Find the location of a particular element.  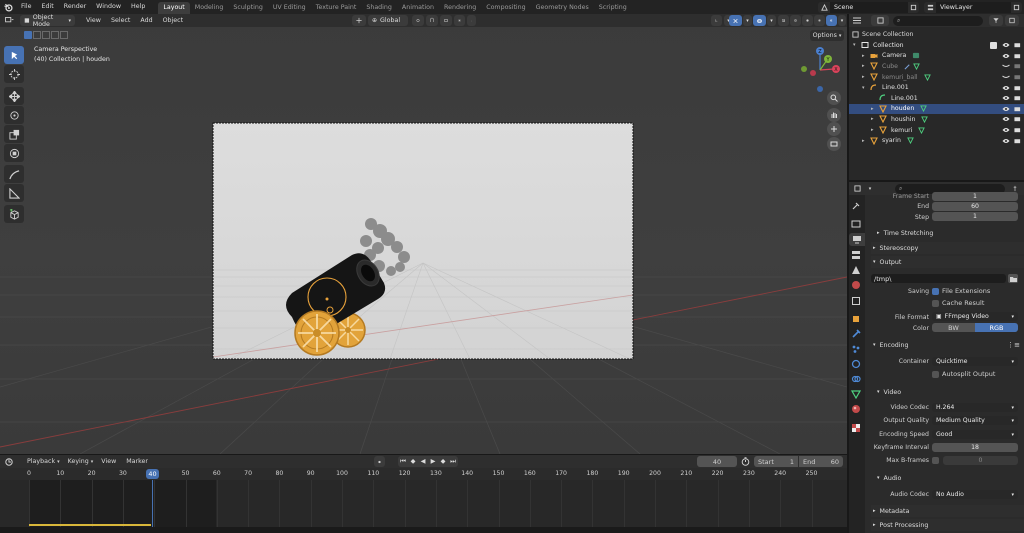

workspace-tab-uv-editing: UV Editing is located at coordinates (289, 8).